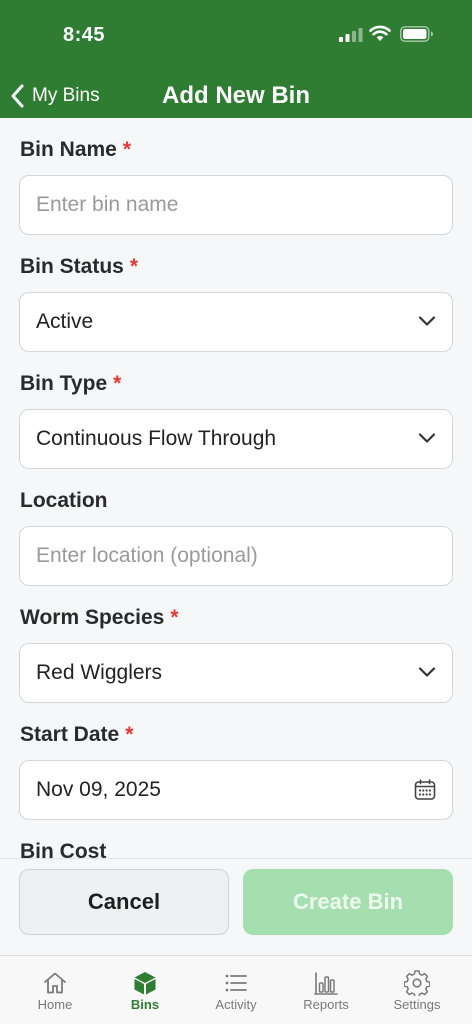  What do you see at coordinates (68, 149) in the screenshot?
I see `bin-name-label-text: Bin Name` at bounding box center [68, 149].